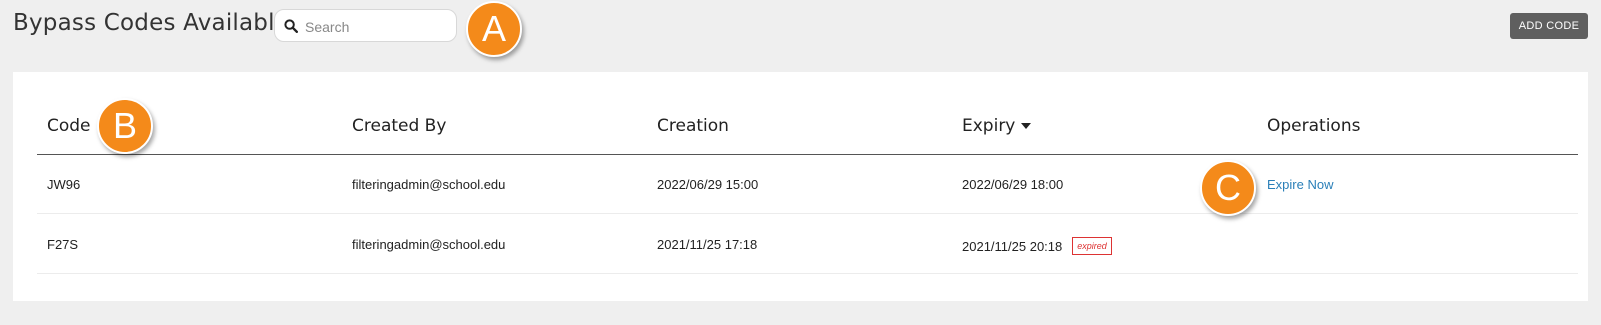 The image size is (1601, 325). I want to click on column-header-operations: Operations, so click(1314, 126).